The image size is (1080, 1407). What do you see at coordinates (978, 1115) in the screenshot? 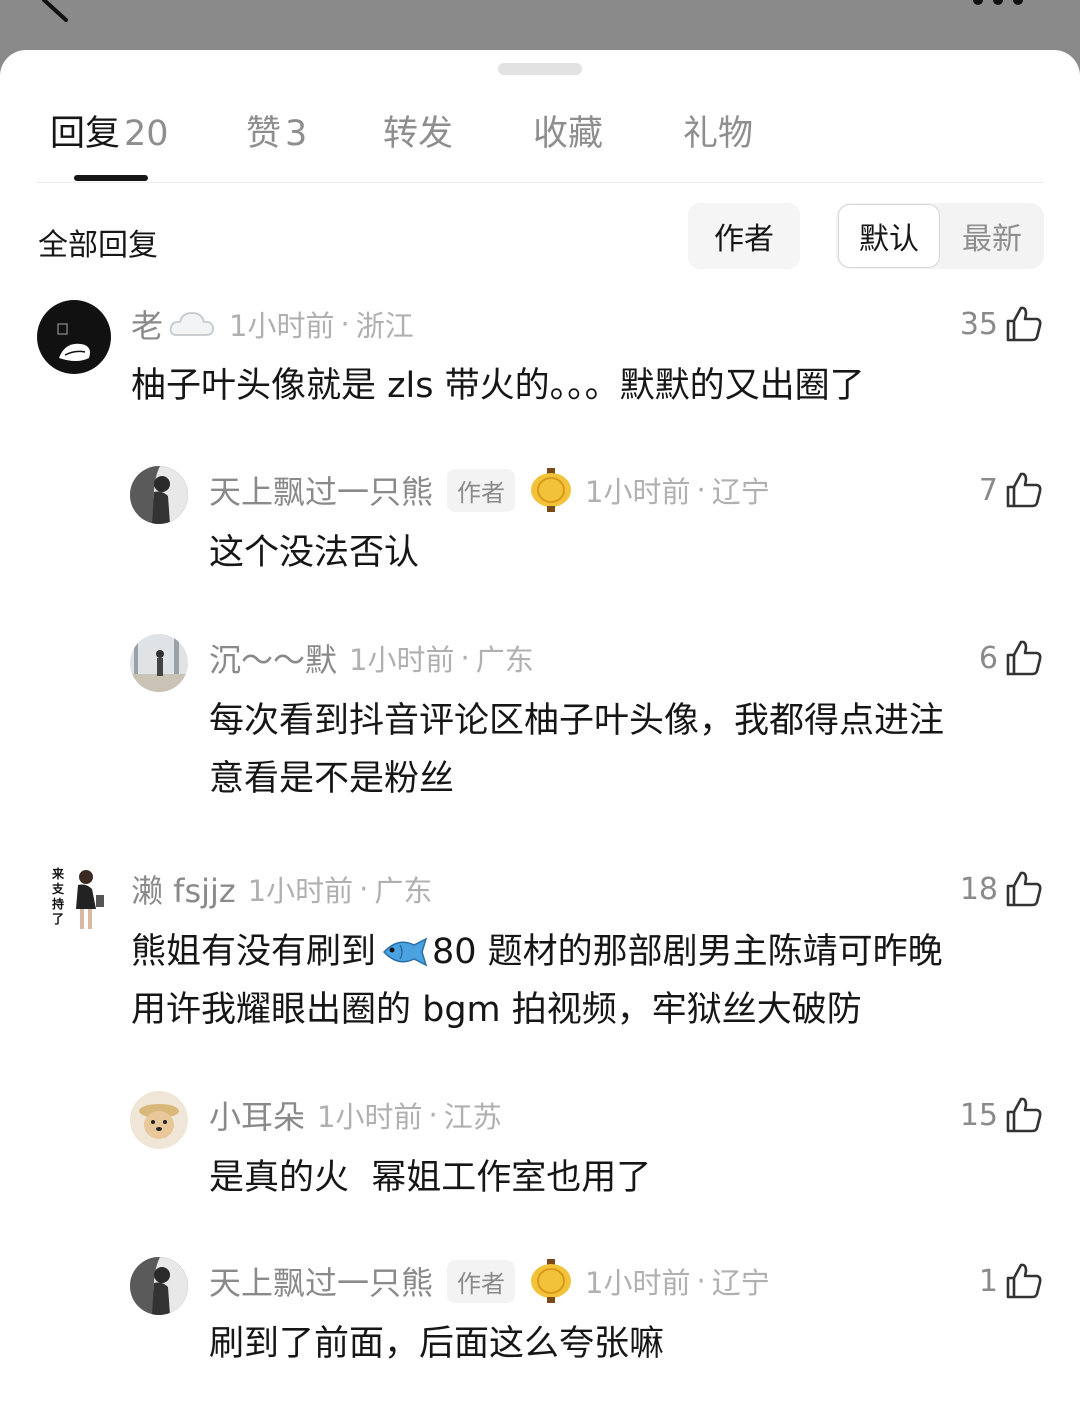
I see `like-count: 15` at bounding box center [978, 1115].